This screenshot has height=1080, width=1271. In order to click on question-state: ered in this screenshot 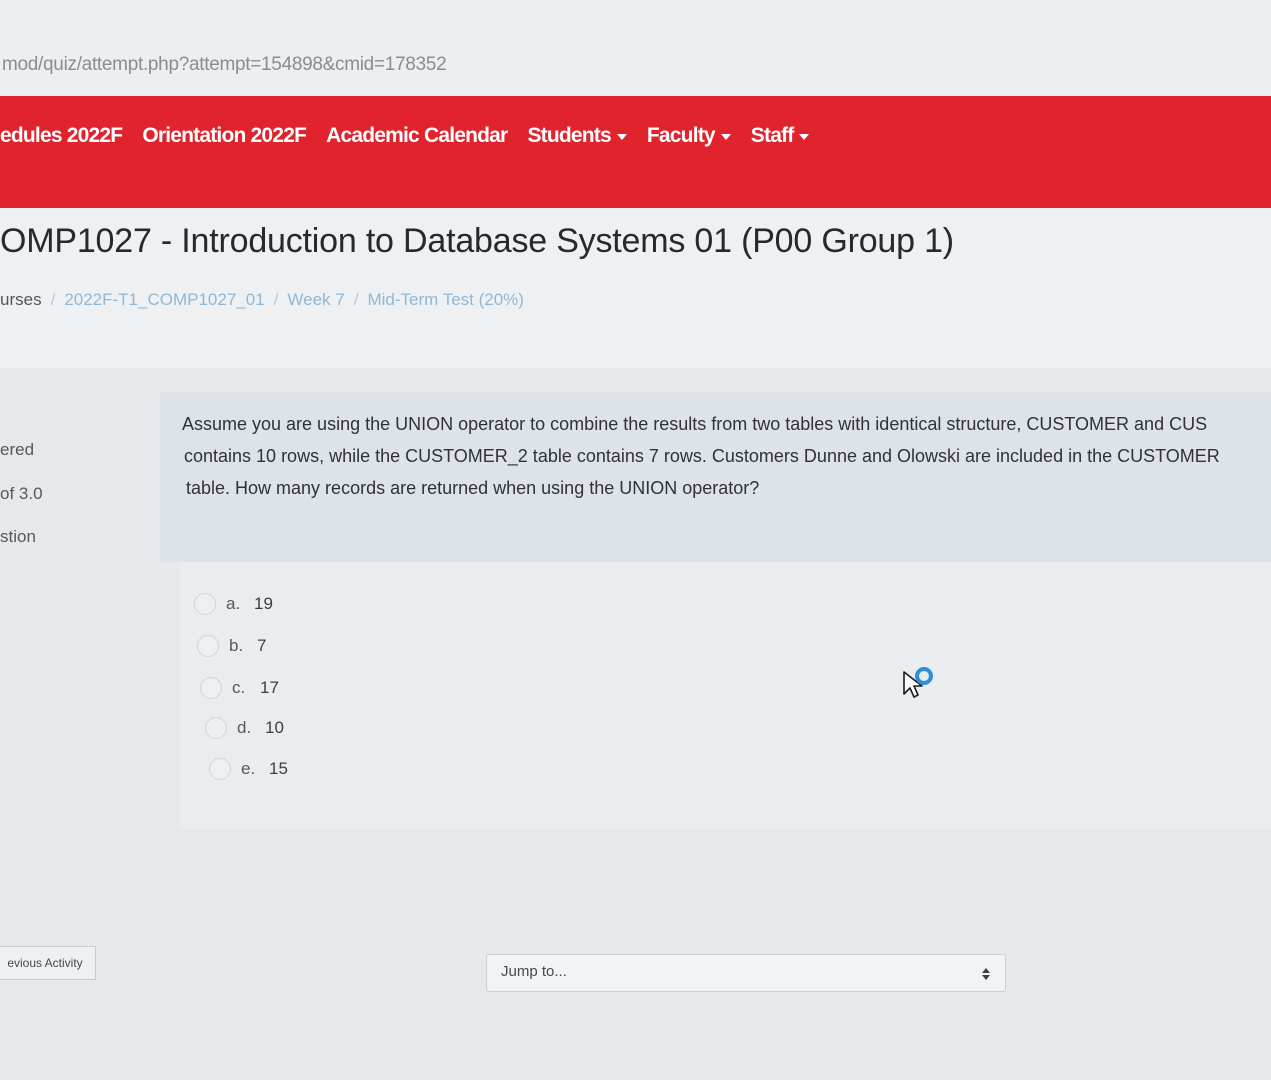, I will do `click(17, 449)`.